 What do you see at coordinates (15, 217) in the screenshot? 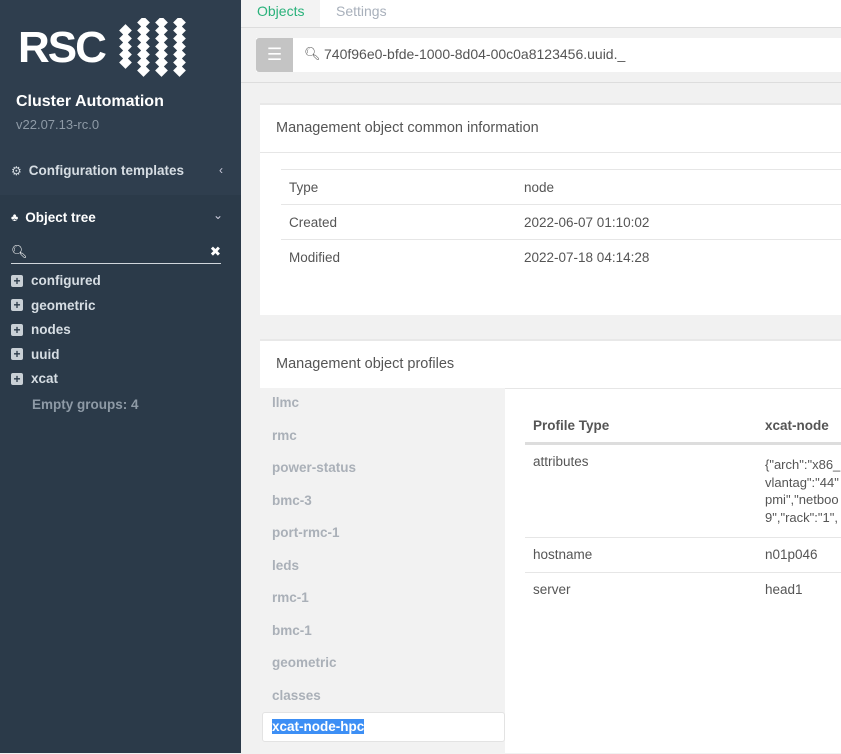
I see `sitemap-icon: ♣` at bounding box center [15, 217].